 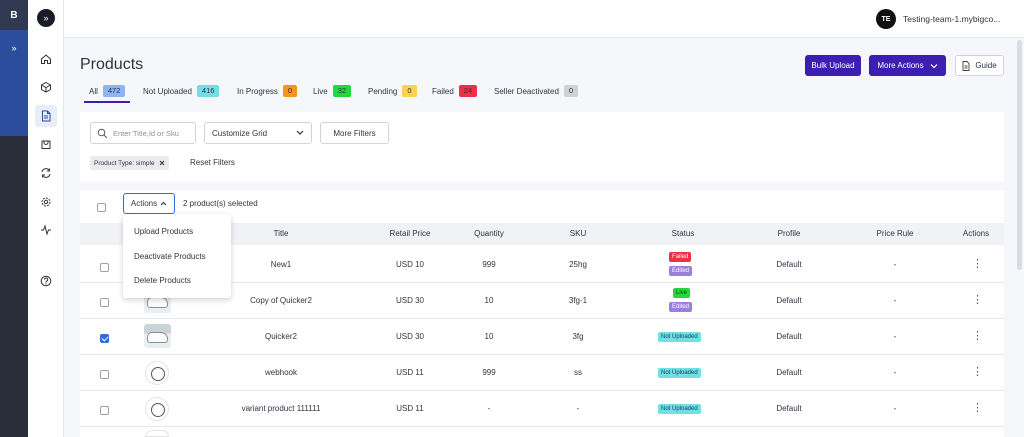 What do you see at coordinates (571, 91) in the screenshot?
I see `count-badge: 0` at bounding box center [571, 91].